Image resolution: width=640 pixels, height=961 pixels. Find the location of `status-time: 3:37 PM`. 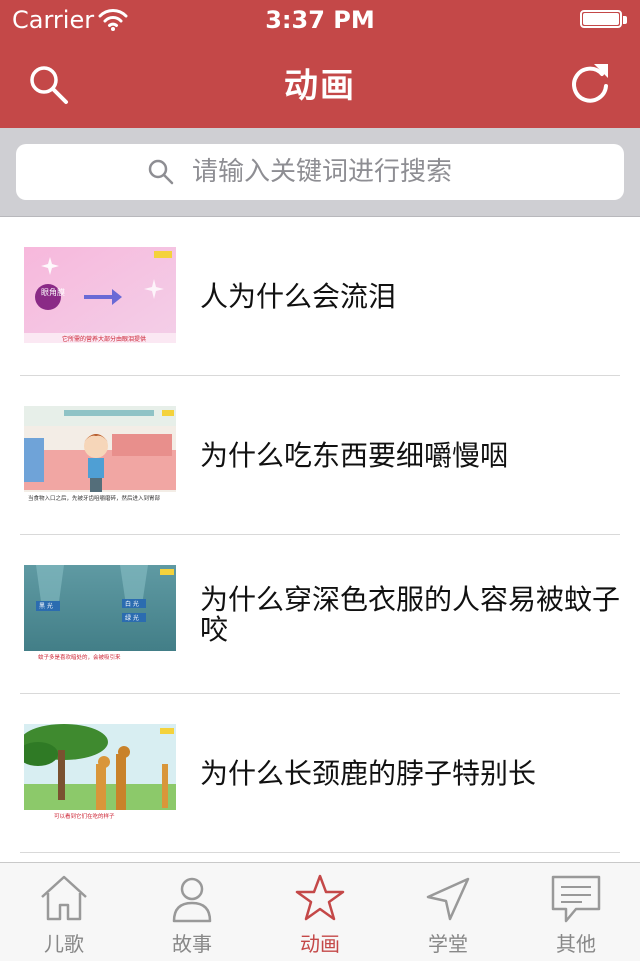

status-time: 3:37 PM is located at coordinates (320, 20).